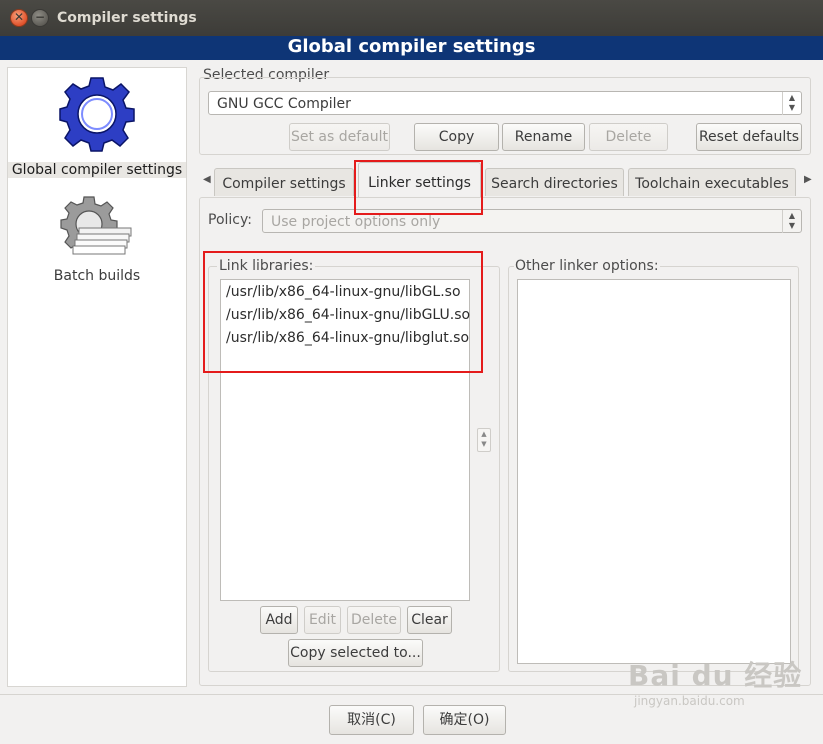 Image resolution: width=823 pixels, height=744 pixels. I want to click on set-as-default-button: Set as default, so click(339, 137).